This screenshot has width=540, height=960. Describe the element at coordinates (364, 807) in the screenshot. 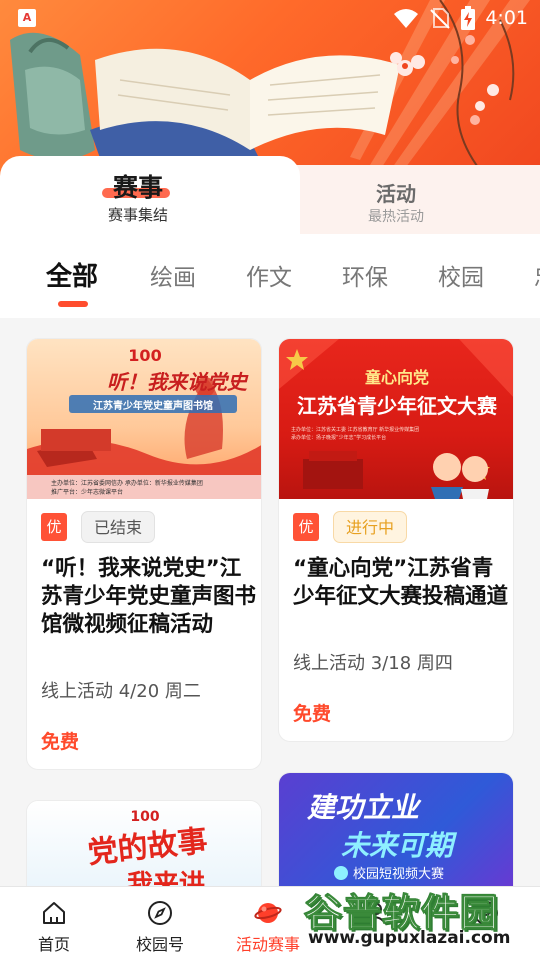

I see `poster-headline: 建功立业` at that location.